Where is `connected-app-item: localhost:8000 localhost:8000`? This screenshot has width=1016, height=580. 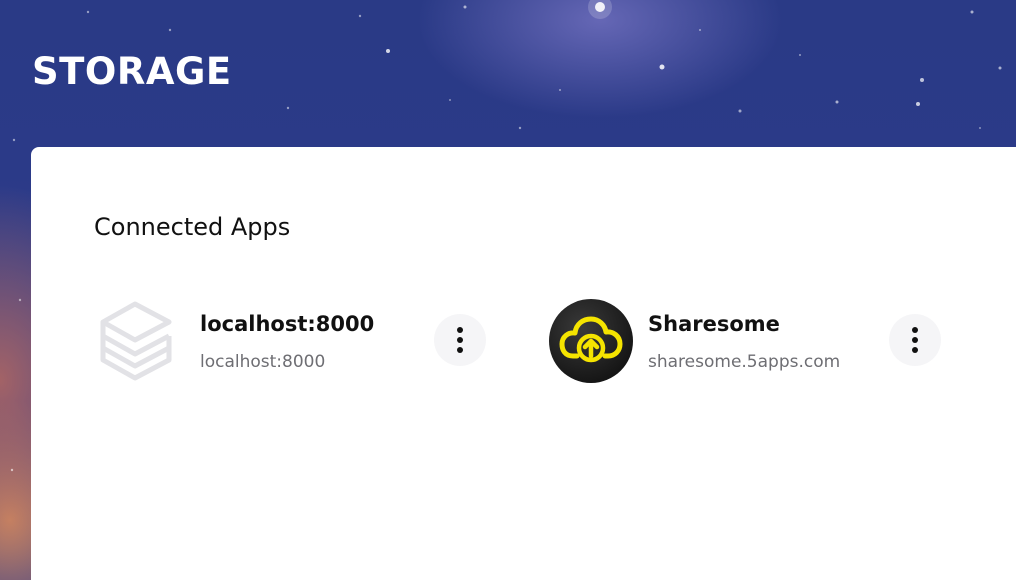 connected-app-item: localhost:8000 localhost:8000 is located at coordinates (294, 343).